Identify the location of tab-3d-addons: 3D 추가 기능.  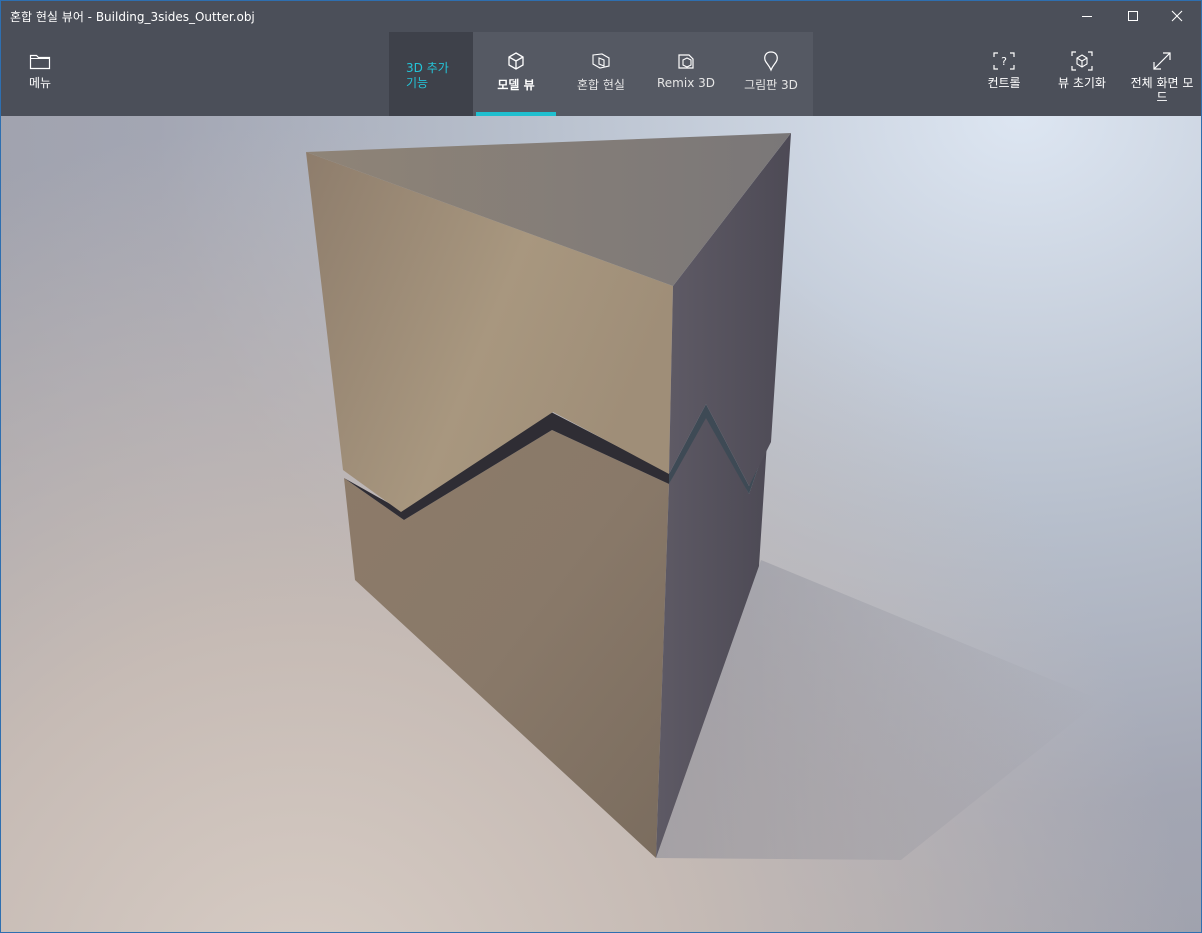
(431, 74).